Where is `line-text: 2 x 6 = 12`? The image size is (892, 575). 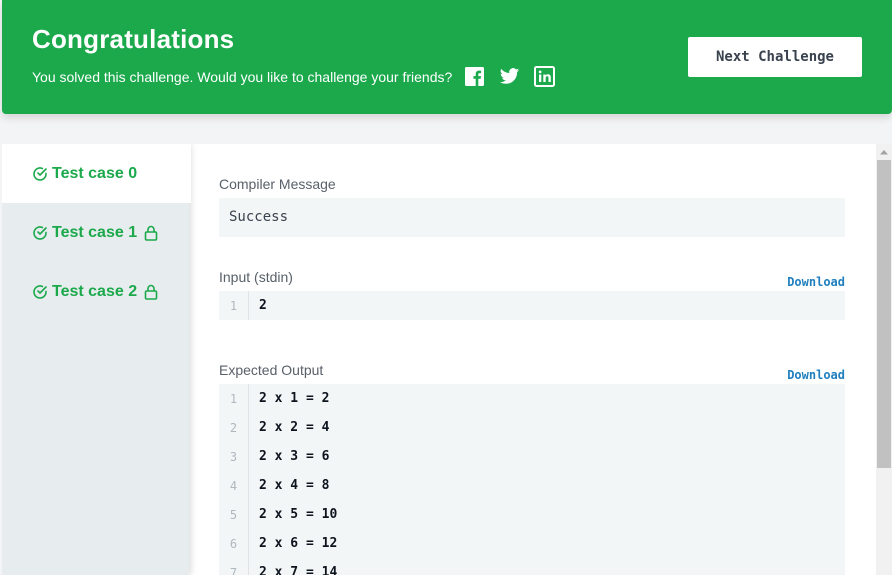 line-text: 2 x 6 = 12 is located at coordinates (298, 543).